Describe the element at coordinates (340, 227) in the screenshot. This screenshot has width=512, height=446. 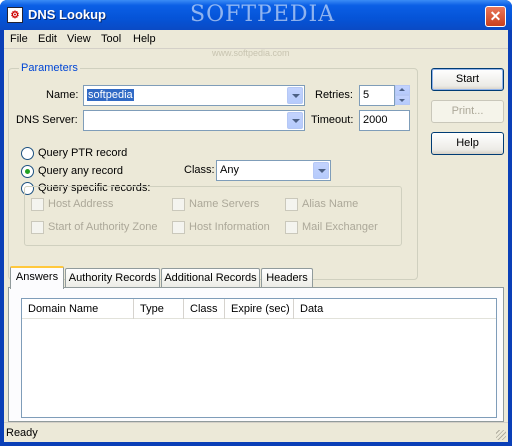
I see `mail-exchanger-label: Mail Exchanger` at that location.